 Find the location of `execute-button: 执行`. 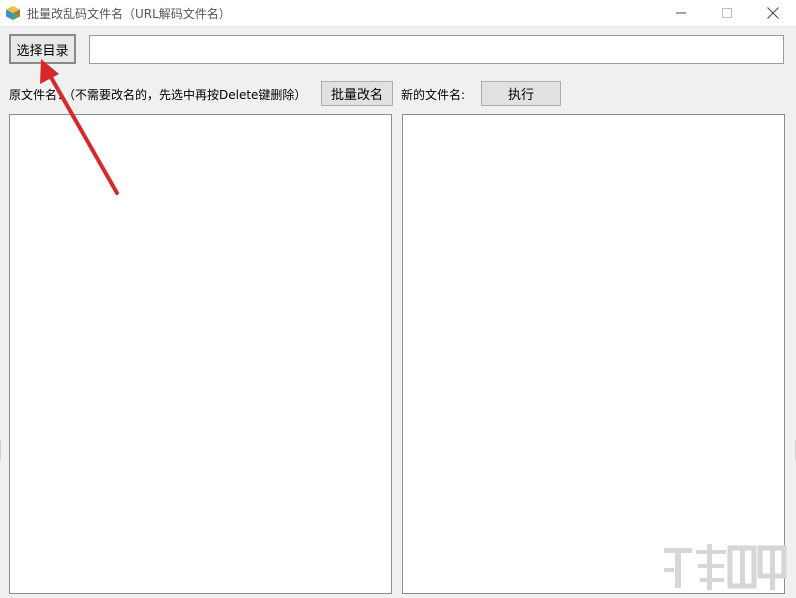

execute-button: 执行 is located at coordinates (521, 93).